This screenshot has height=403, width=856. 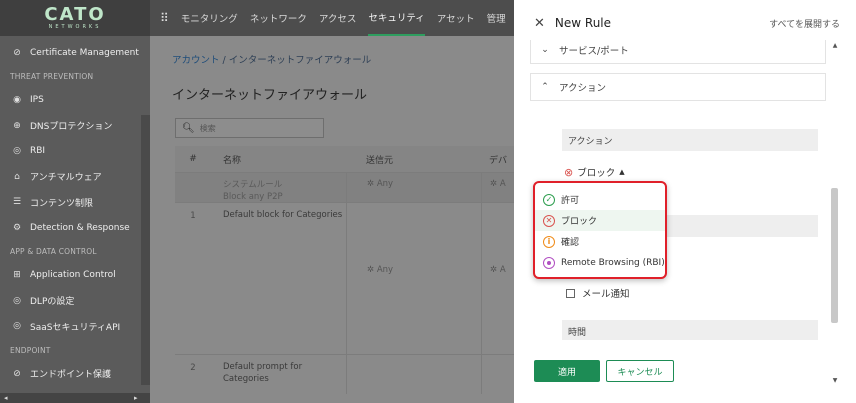 What do you see at coordinates (606, 294) in the screenshot?
I see `email-notification-label: メール通知` at bounding box center [606, 294].